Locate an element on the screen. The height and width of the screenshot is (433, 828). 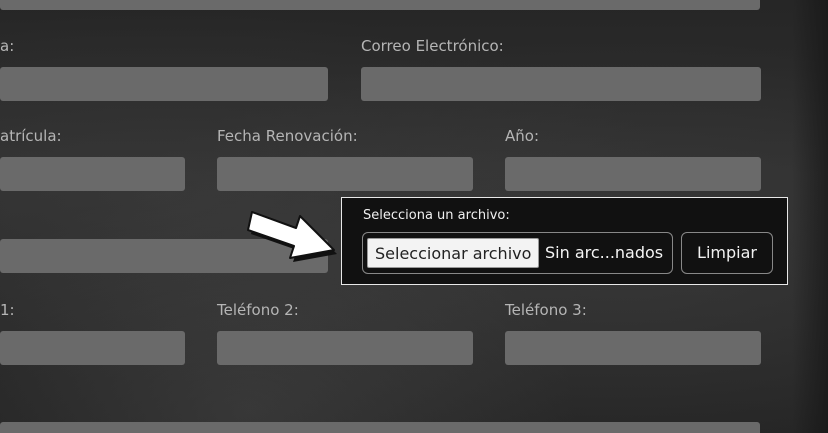
bottom-input is located at coordinates (380, 427).